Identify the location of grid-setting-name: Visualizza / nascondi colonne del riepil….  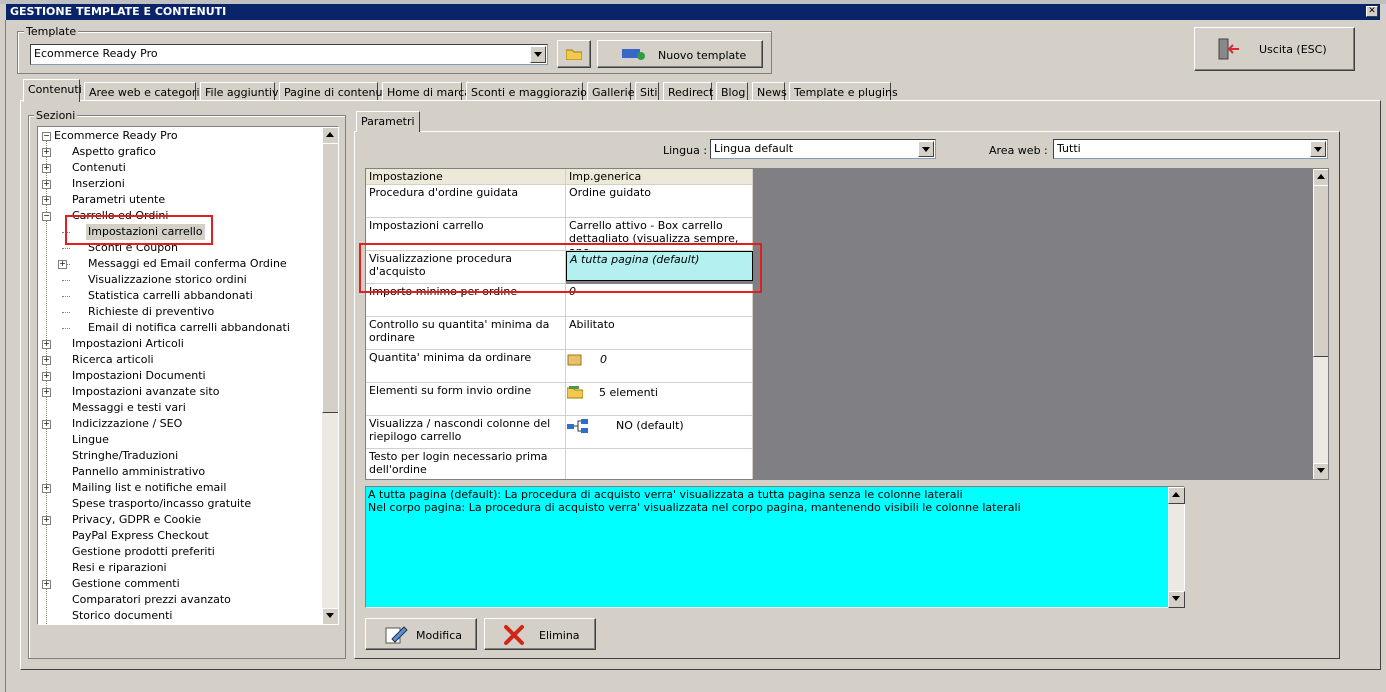
(466, 432).